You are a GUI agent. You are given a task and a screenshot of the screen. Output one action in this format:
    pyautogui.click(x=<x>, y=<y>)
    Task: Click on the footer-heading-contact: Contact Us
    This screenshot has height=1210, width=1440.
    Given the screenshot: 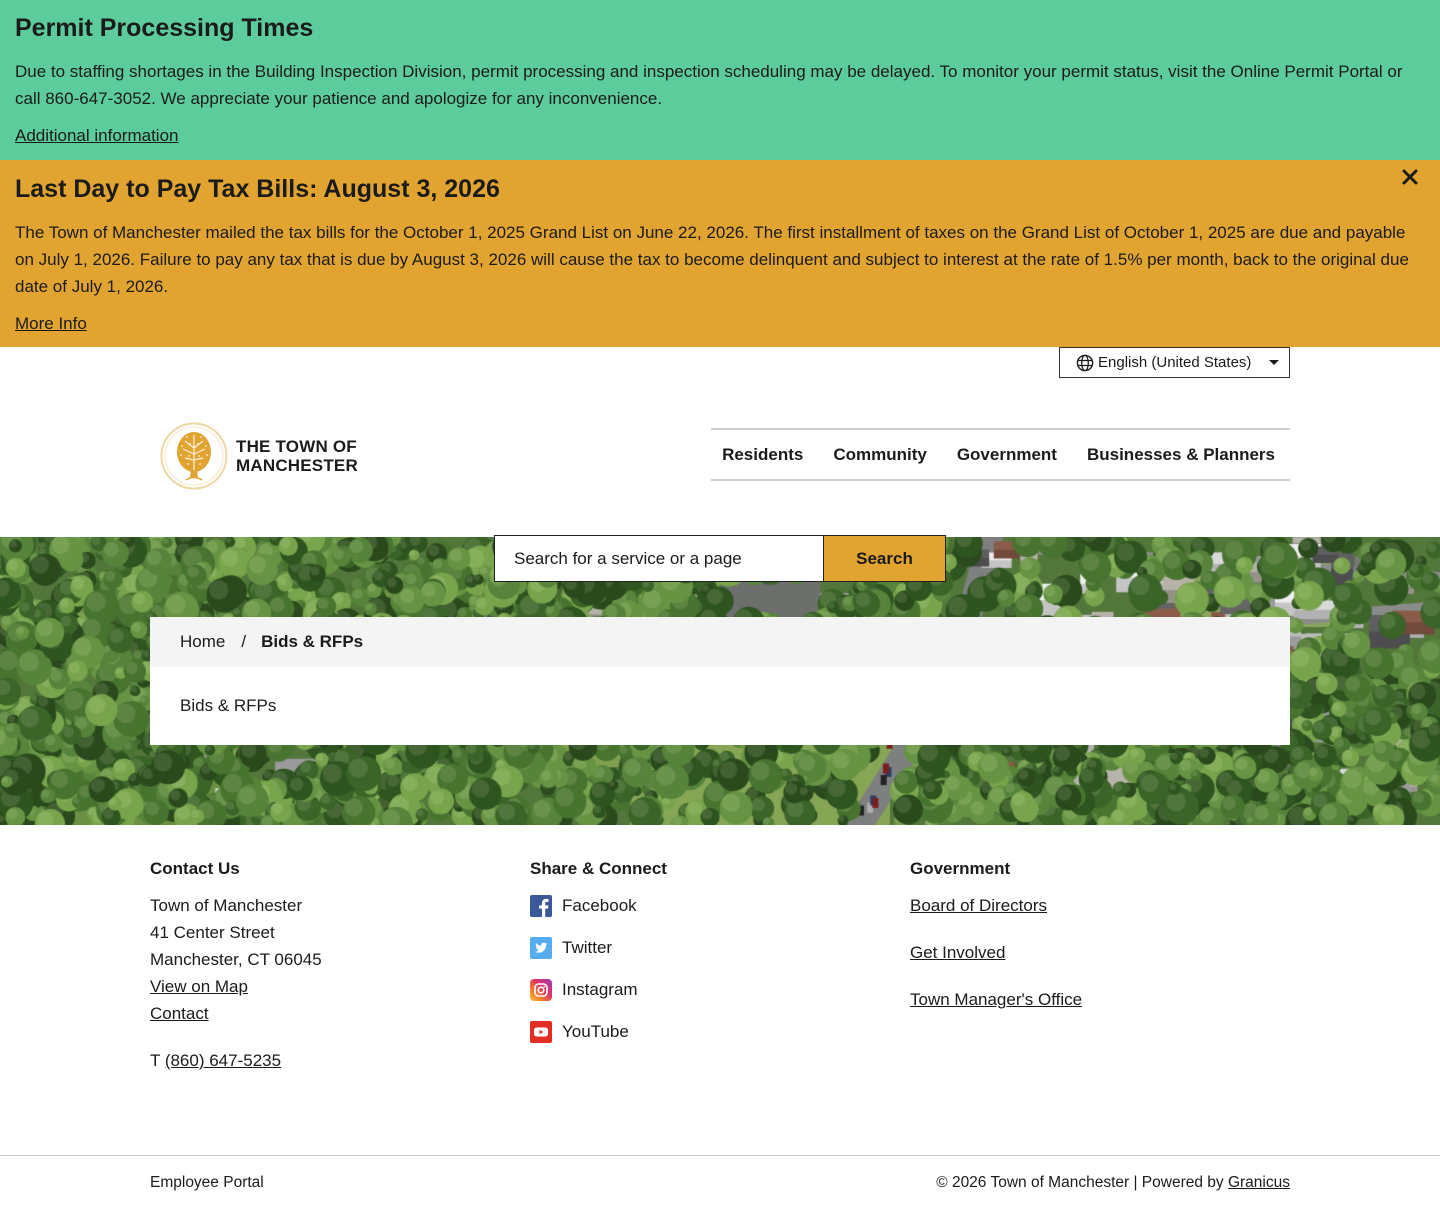 What is the action you would take?
    pyautogui.click(x=195, y=868)
    